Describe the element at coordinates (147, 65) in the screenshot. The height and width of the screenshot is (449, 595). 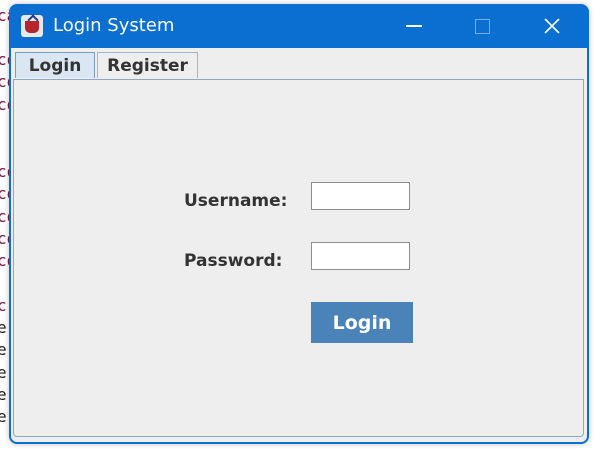
I see `tab-register: Register` at that location.